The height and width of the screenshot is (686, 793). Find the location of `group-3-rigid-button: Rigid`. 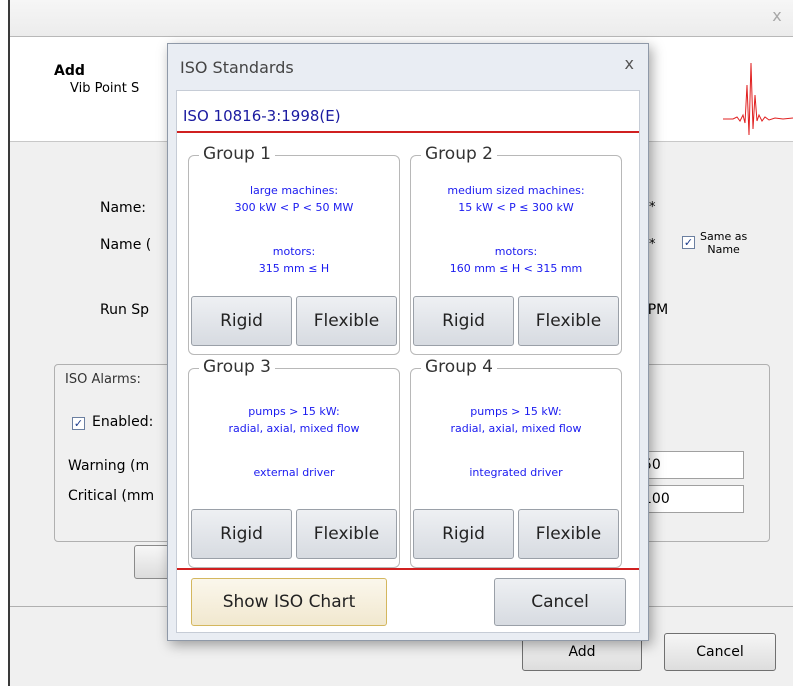

group-3-rigid-button: Rigid is located at coordinates (241, 534).